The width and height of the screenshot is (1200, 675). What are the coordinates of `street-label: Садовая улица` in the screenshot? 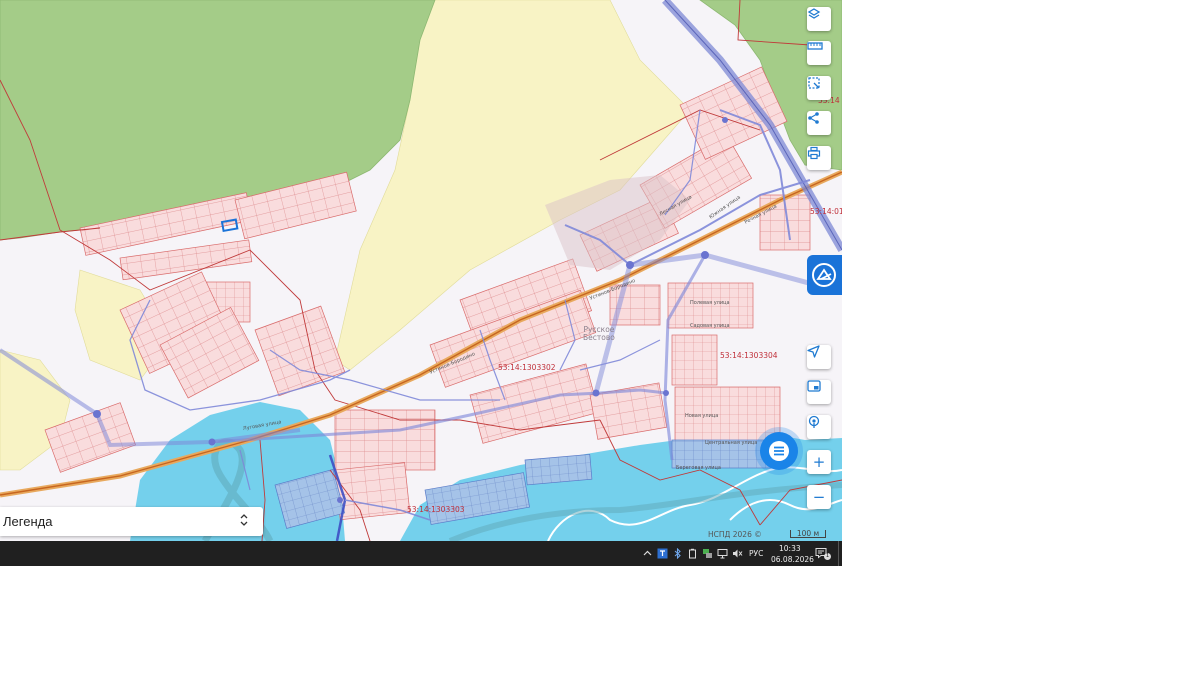 It's located at (710, 326).